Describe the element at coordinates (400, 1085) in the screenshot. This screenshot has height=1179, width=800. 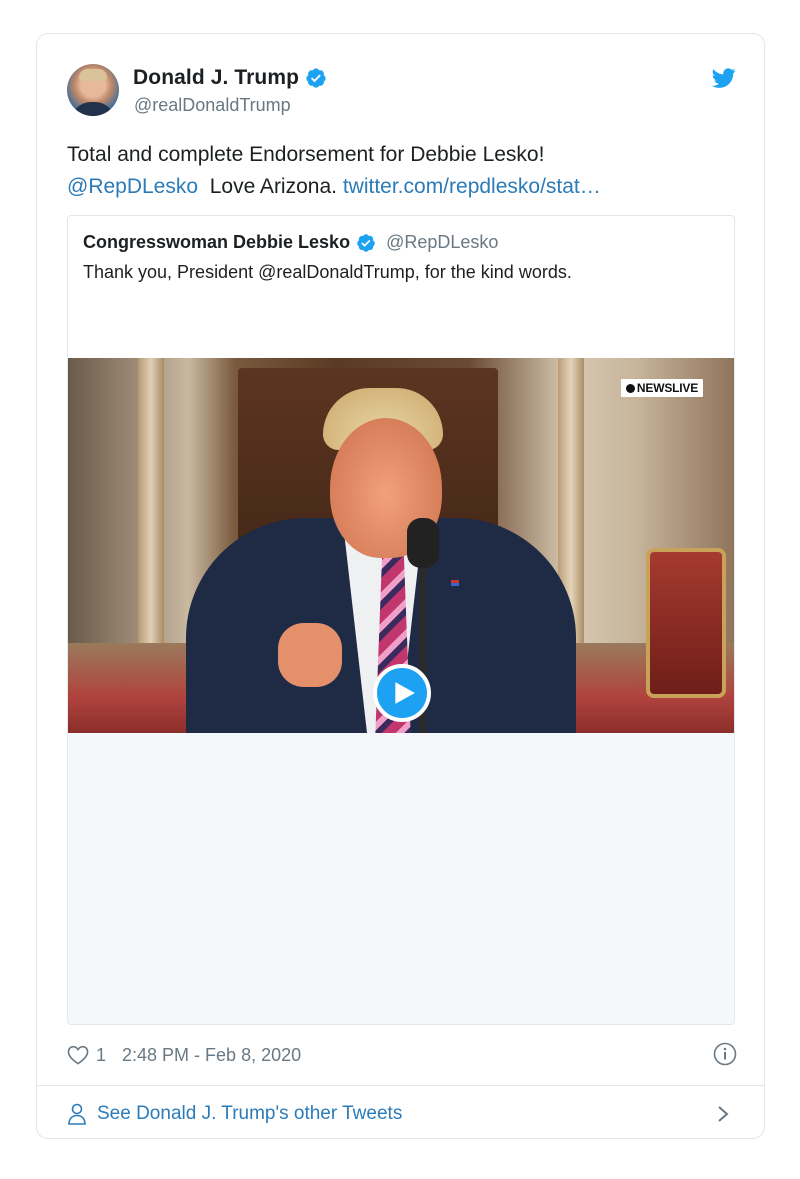
I see `footer-divider` at that location.